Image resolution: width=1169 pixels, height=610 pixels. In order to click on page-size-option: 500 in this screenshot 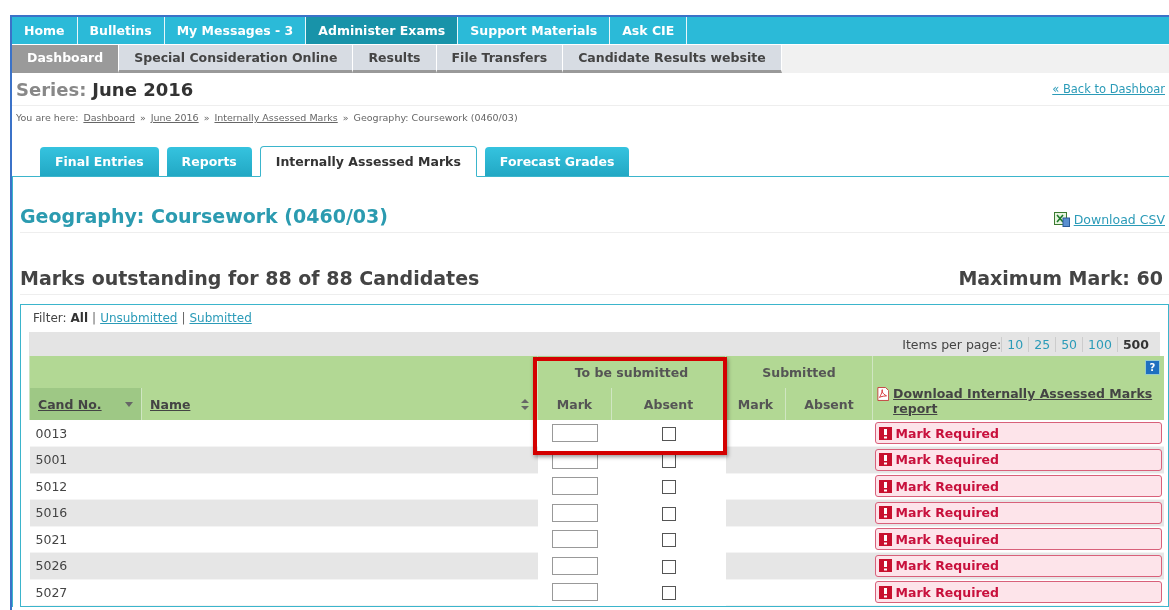, I will do `click(1135, 344)`.